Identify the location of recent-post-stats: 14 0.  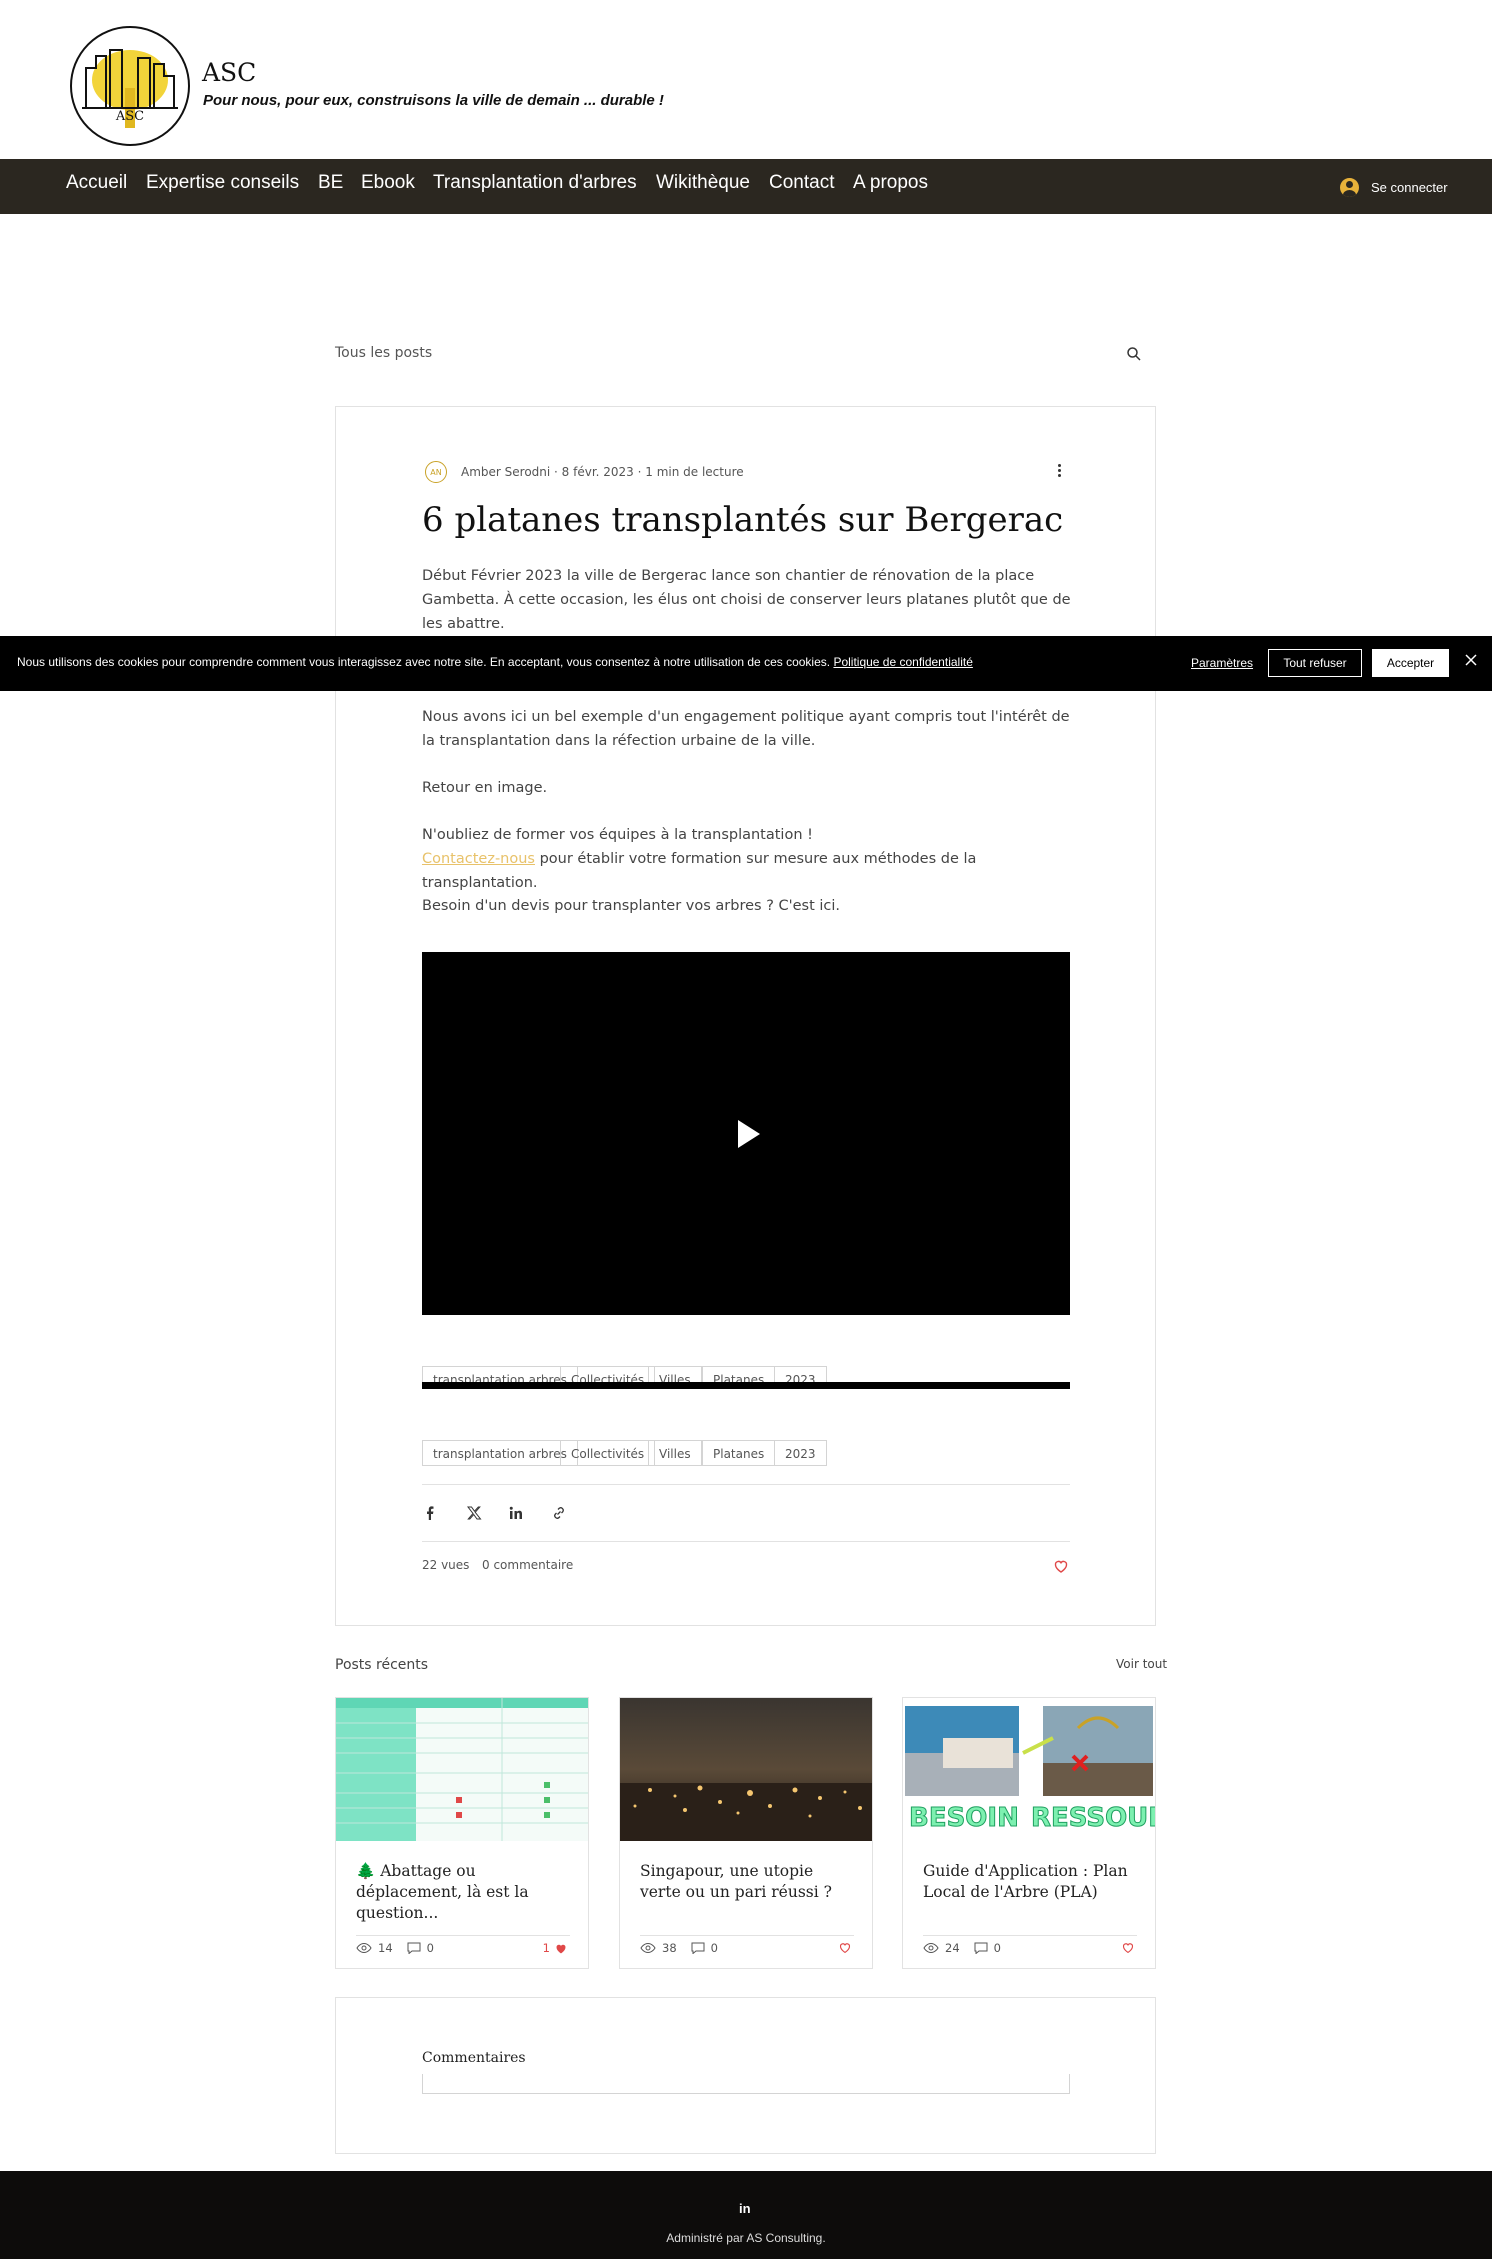
(395, 1948).